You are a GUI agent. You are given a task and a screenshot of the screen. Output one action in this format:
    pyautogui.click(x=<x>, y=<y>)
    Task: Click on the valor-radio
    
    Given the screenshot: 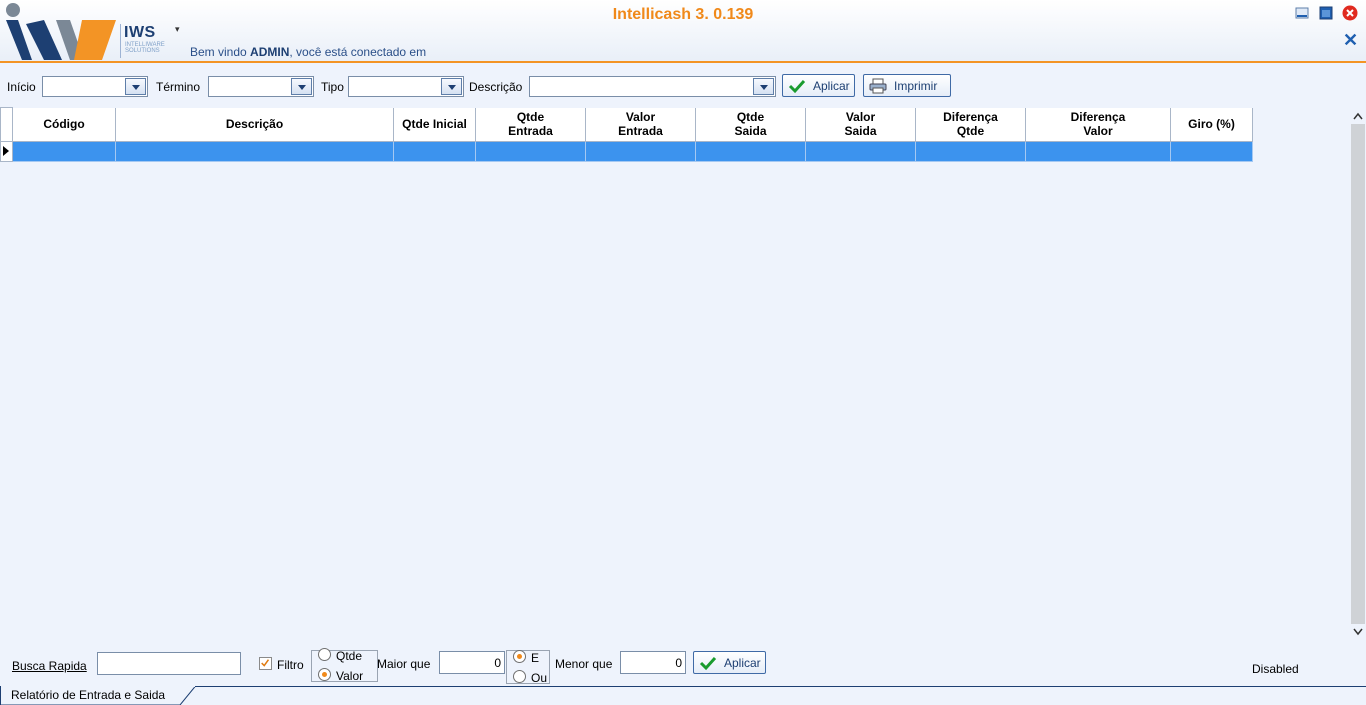 What is the action you would take?
    pyautogui.click(x=324, y=674)
    